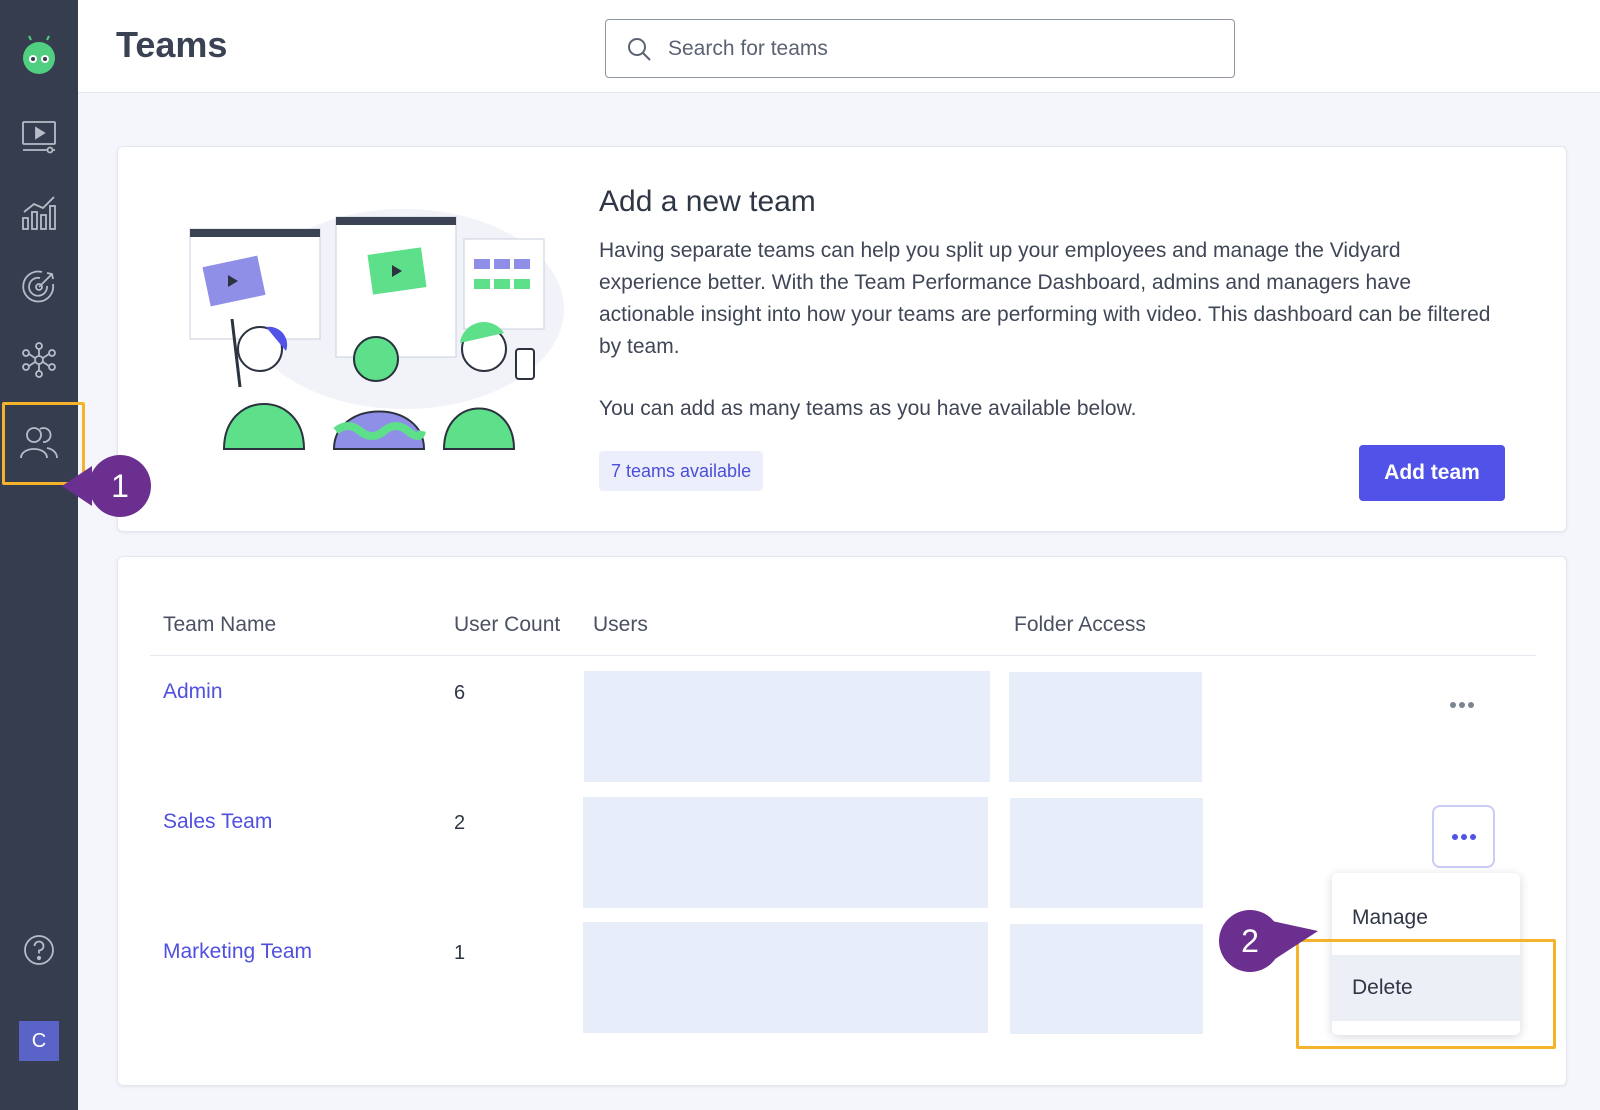 The width and height of the screenshot is (1600, 1110). I want to click on callout-step-2: 2, so click(1267, 940).